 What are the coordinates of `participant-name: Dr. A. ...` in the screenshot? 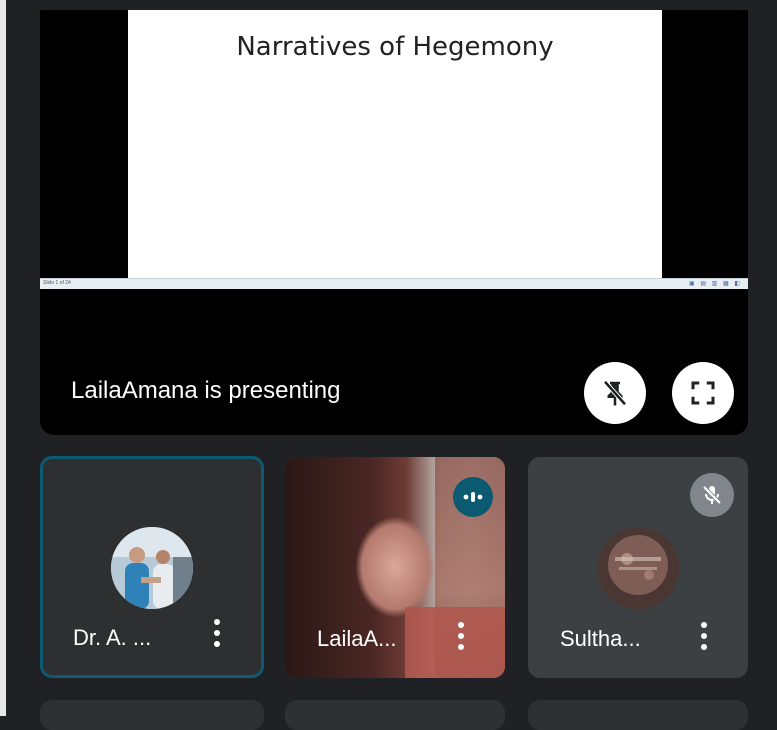 It's located at (112, 637).